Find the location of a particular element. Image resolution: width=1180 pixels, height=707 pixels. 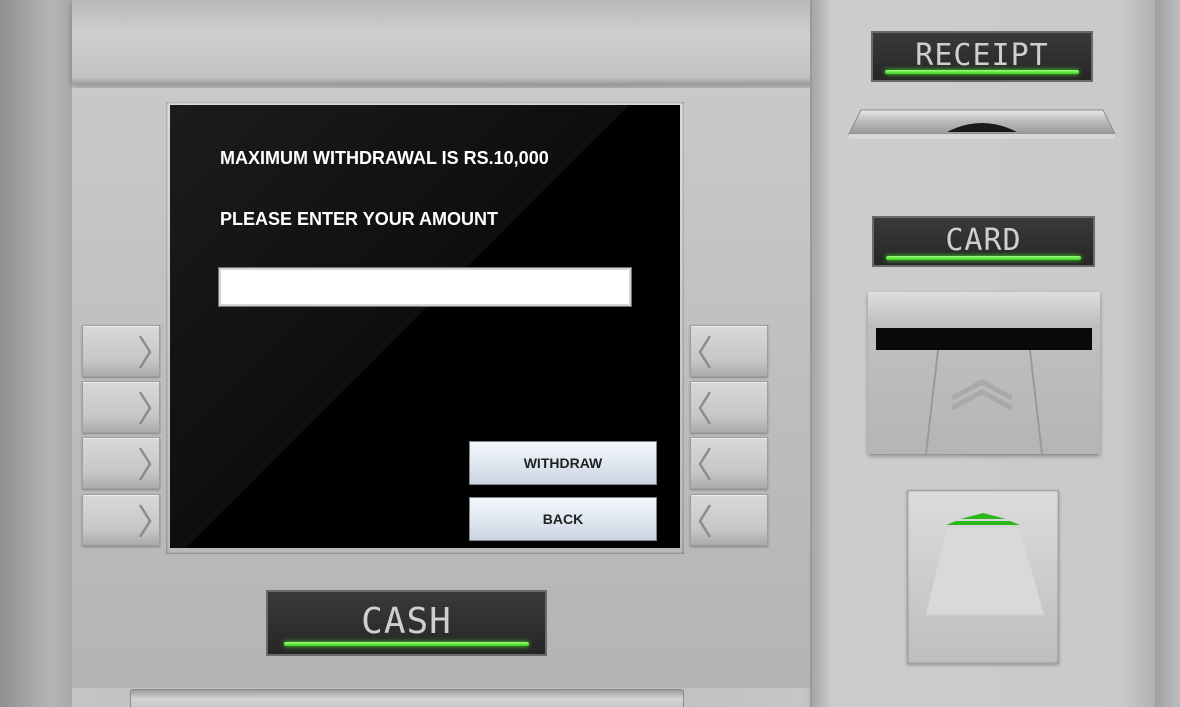

top-bezel is located at coordinates (441, 42).